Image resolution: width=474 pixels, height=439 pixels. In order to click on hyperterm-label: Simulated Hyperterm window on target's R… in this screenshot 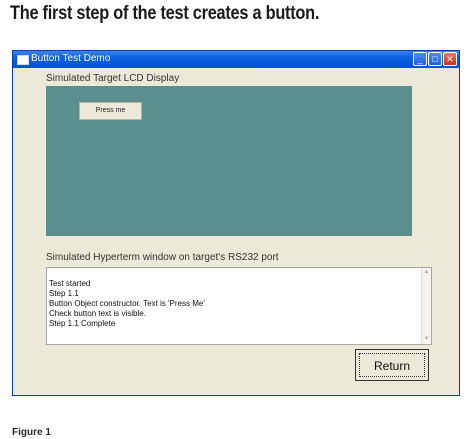, I will do `click(162, 257)`.